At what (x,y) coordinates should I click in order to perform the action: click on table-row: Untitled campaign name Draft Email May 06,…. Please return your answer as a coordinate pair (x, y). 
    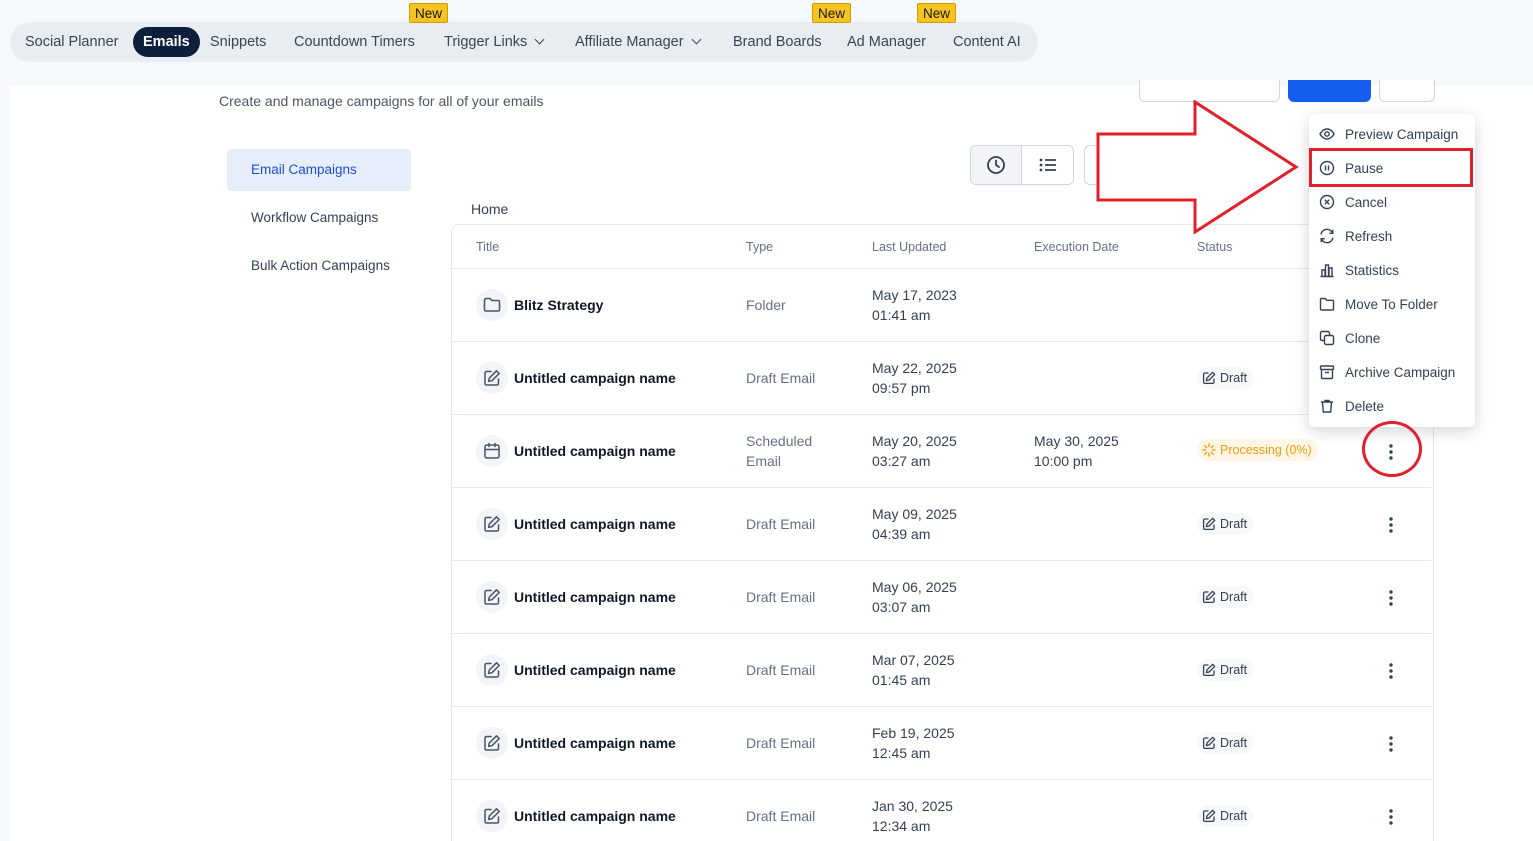
    Looking at the image, I should click on (942, 597).